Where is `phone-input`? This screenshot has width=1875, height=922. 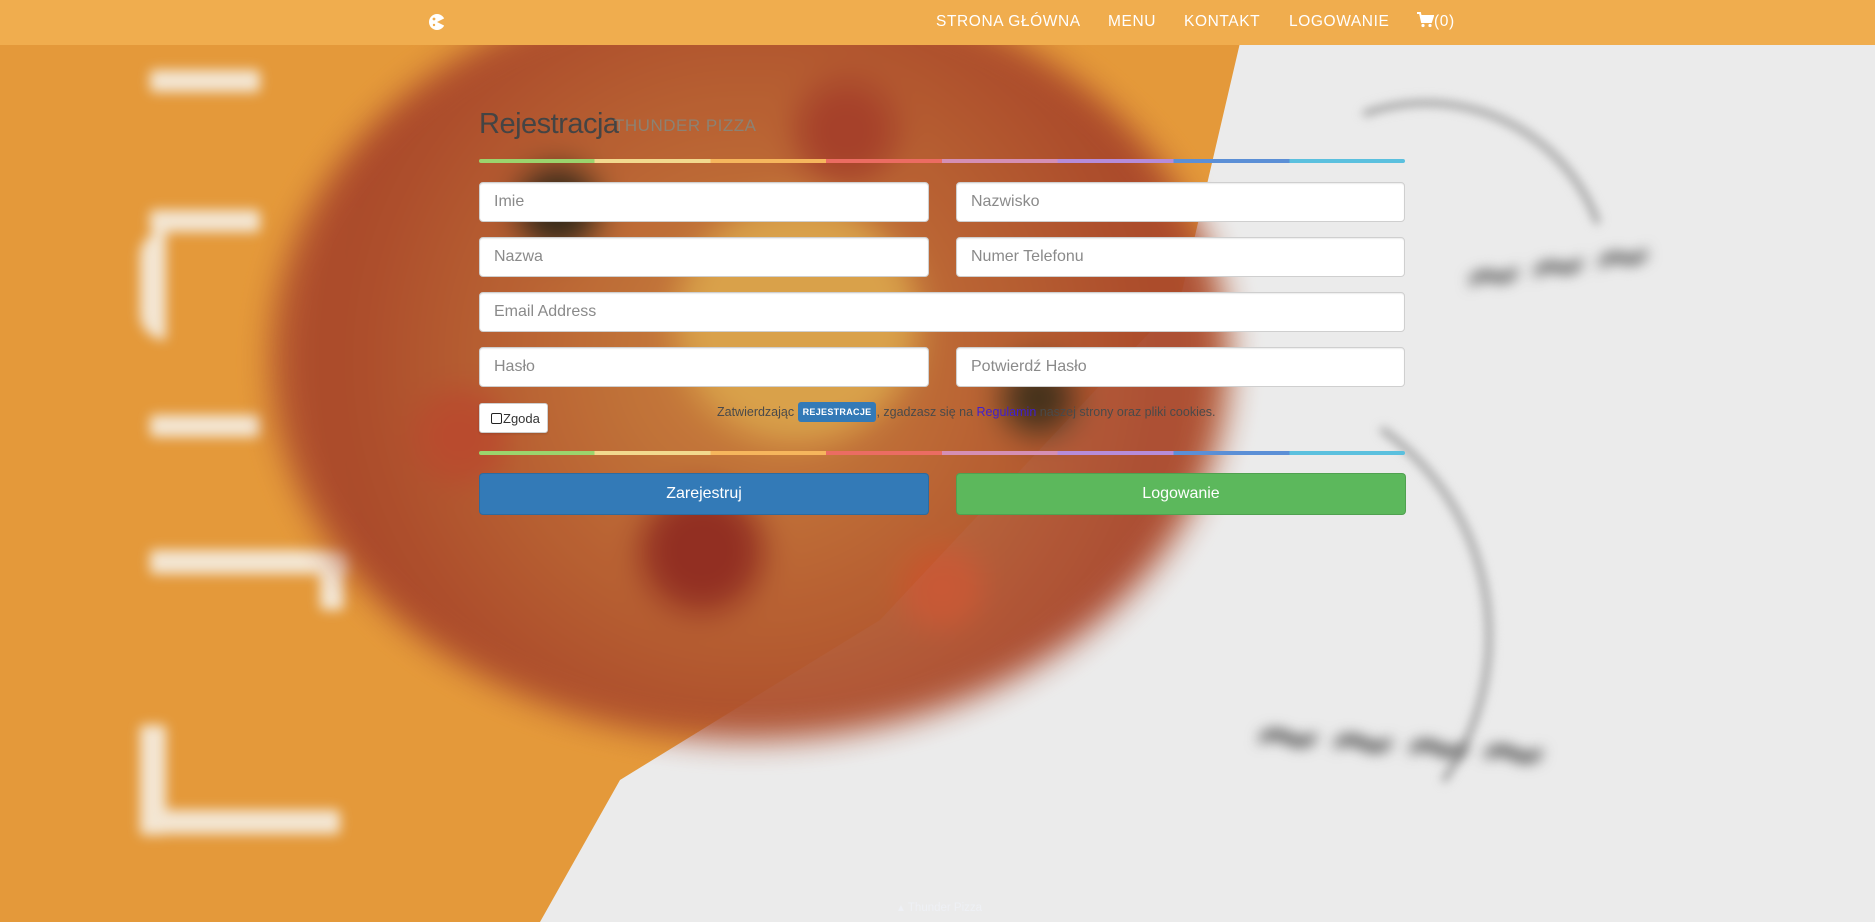 phone-input is located at coordinates (1180, 257).